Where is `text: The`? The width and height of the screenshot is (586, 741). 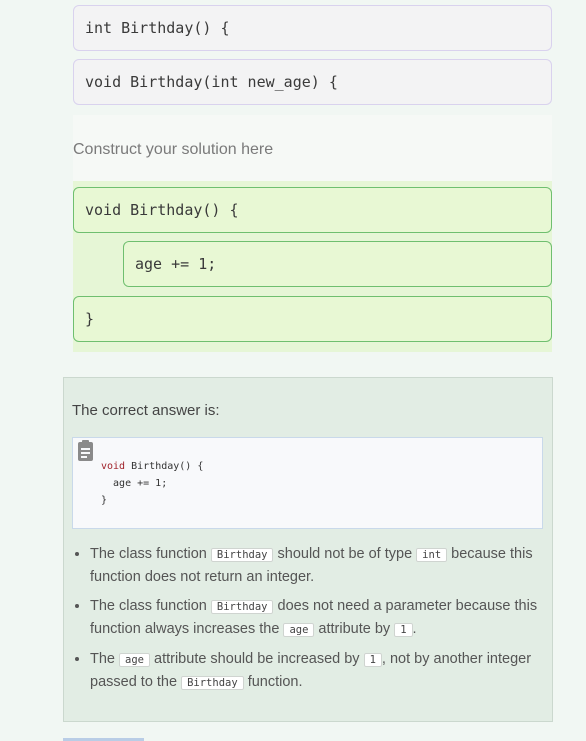
text: The is located at coordinates (105, 659).